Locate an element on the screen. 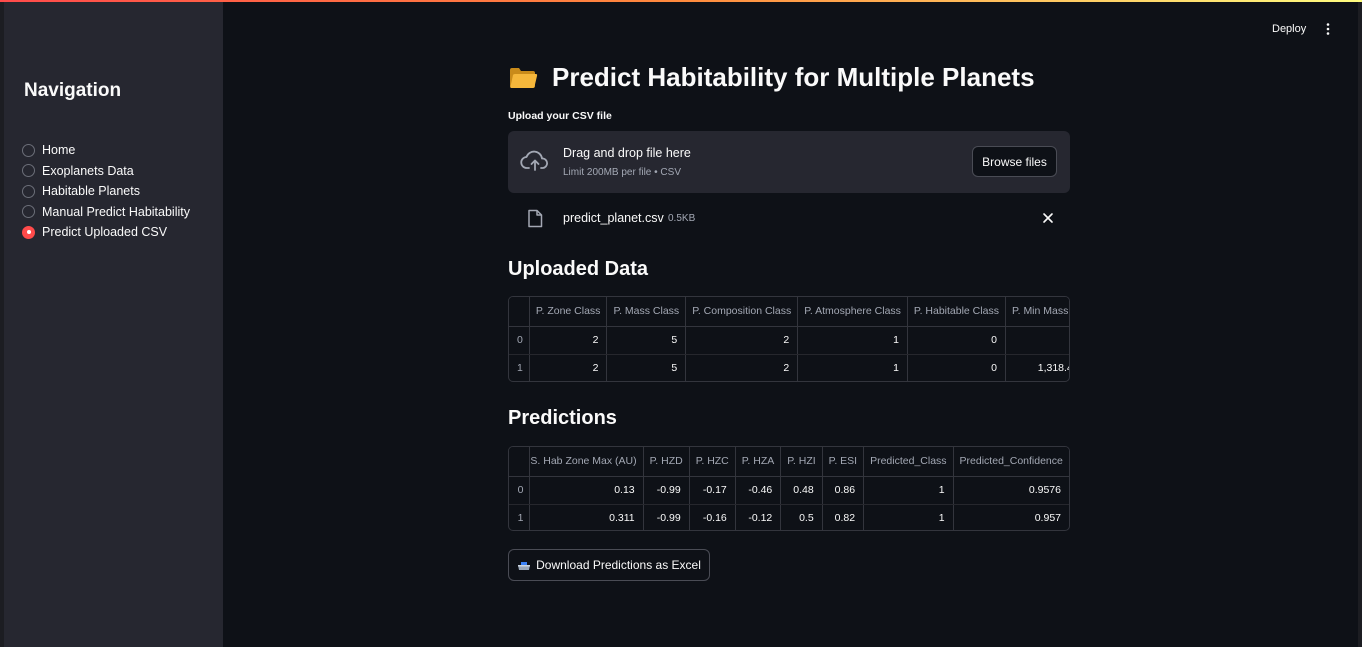 Image resolution: width=1362 pixels, height=647 pixels. close-icon is located at coordinates (1048, 218).